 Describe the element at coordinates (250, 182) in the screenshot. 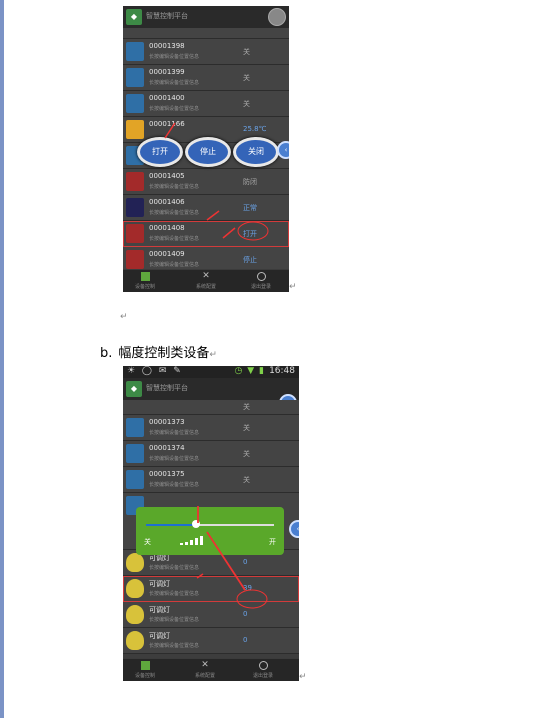

I see `device-state: 防闭` at that location.